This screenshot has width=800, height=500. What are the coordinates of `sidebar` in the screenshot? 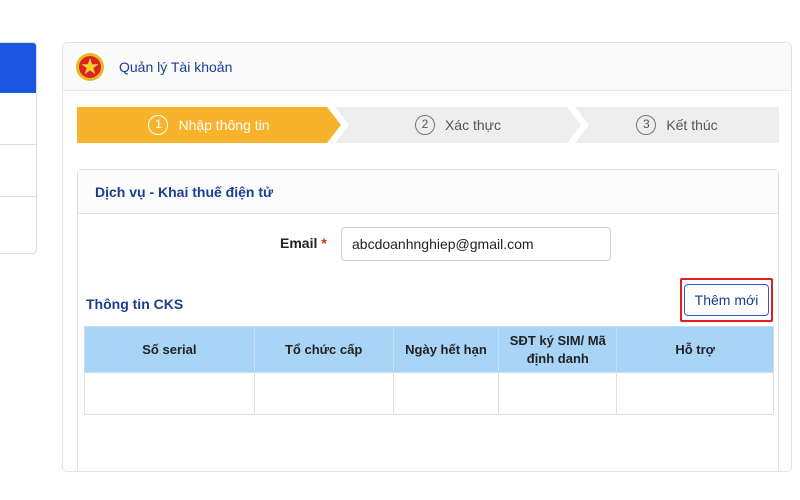 It's located at (18, 148).